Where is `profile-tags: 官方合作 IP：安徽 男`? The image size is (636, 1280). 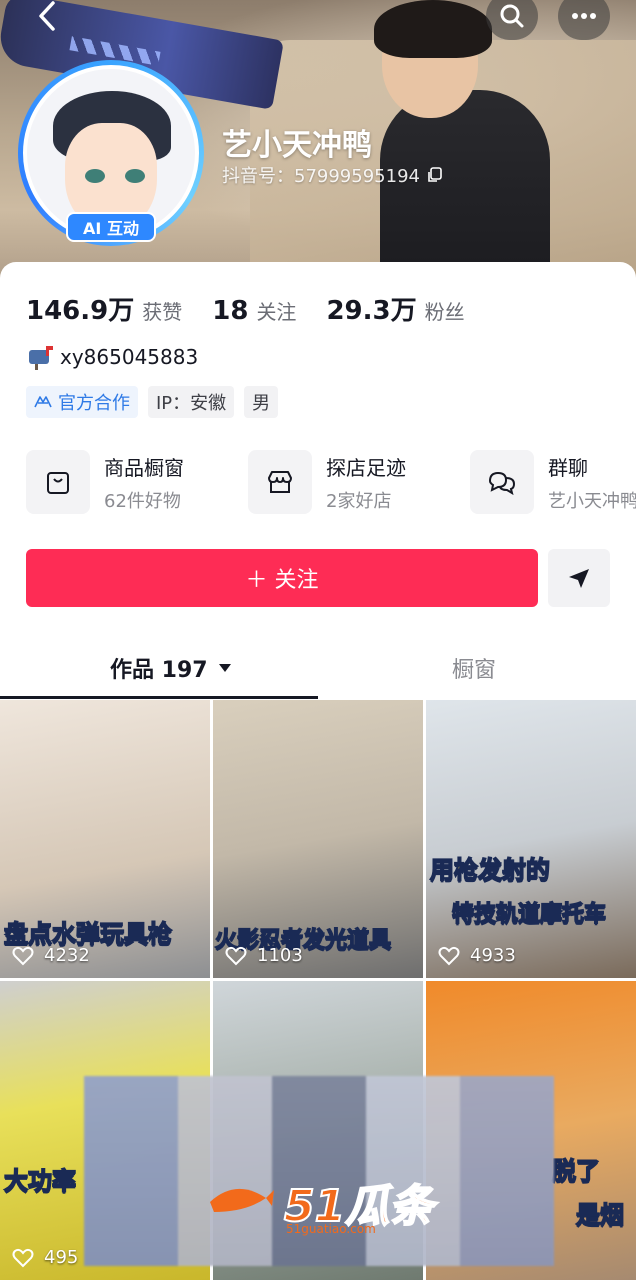 profile-tags: 官方合作 IP：安徽 男 is located at coordinates (152, 402).